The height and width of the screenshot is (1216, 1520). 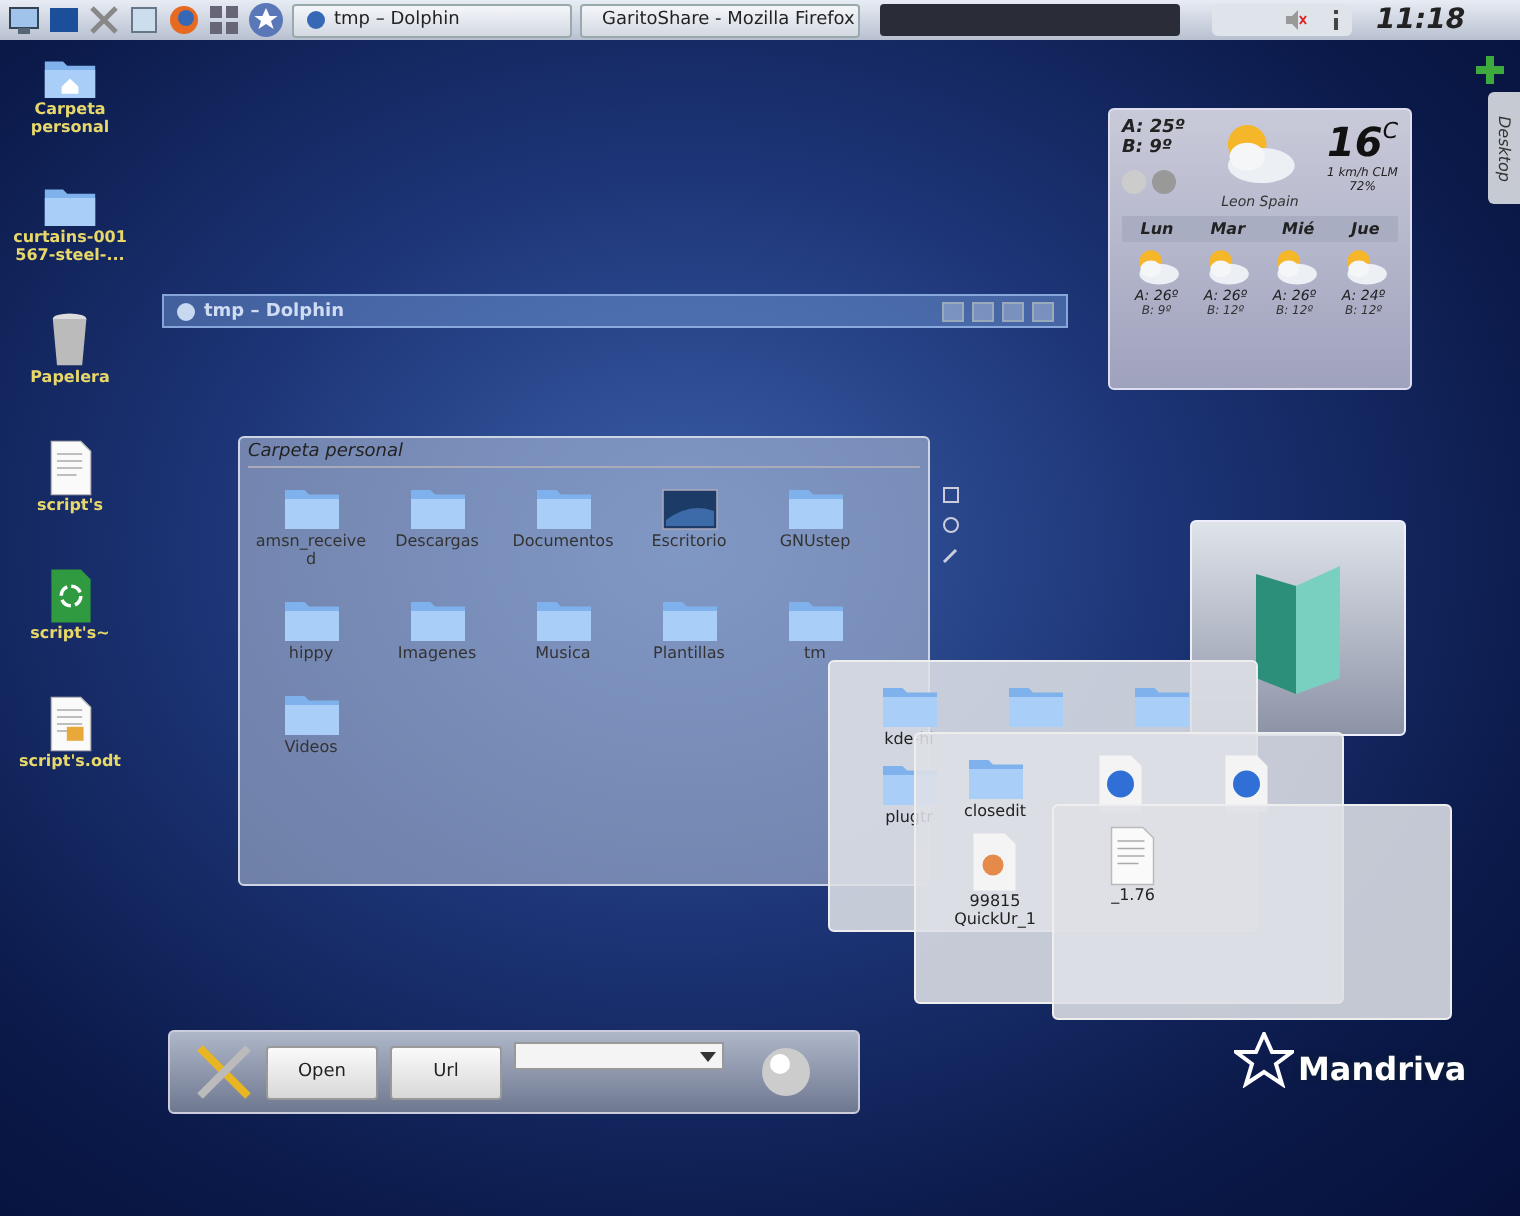 What do you see at coordinates (274, 311) in the screenshot?
I see `window-title: tmp – Dolphin` at bounding box center [274, 311].